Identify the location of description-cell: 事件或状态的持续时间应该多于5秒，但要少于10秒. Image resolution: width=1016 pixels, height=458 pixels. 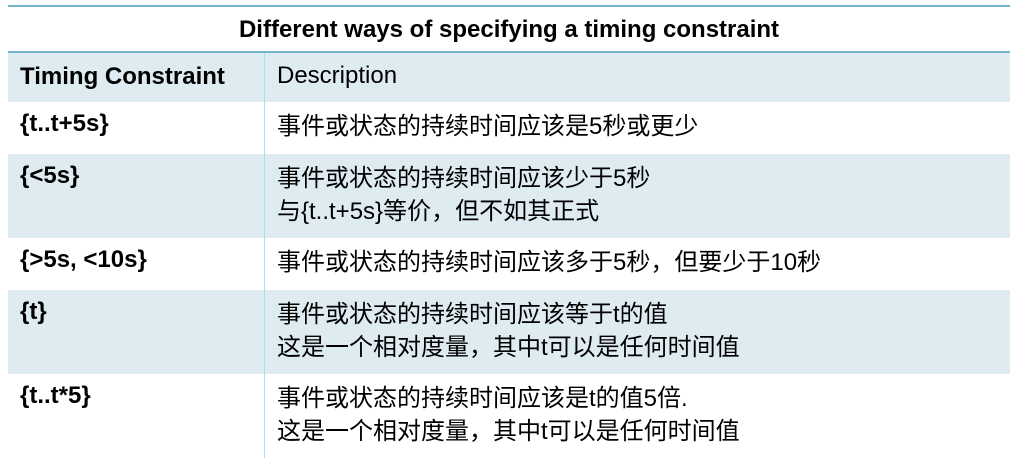
(637, 264).